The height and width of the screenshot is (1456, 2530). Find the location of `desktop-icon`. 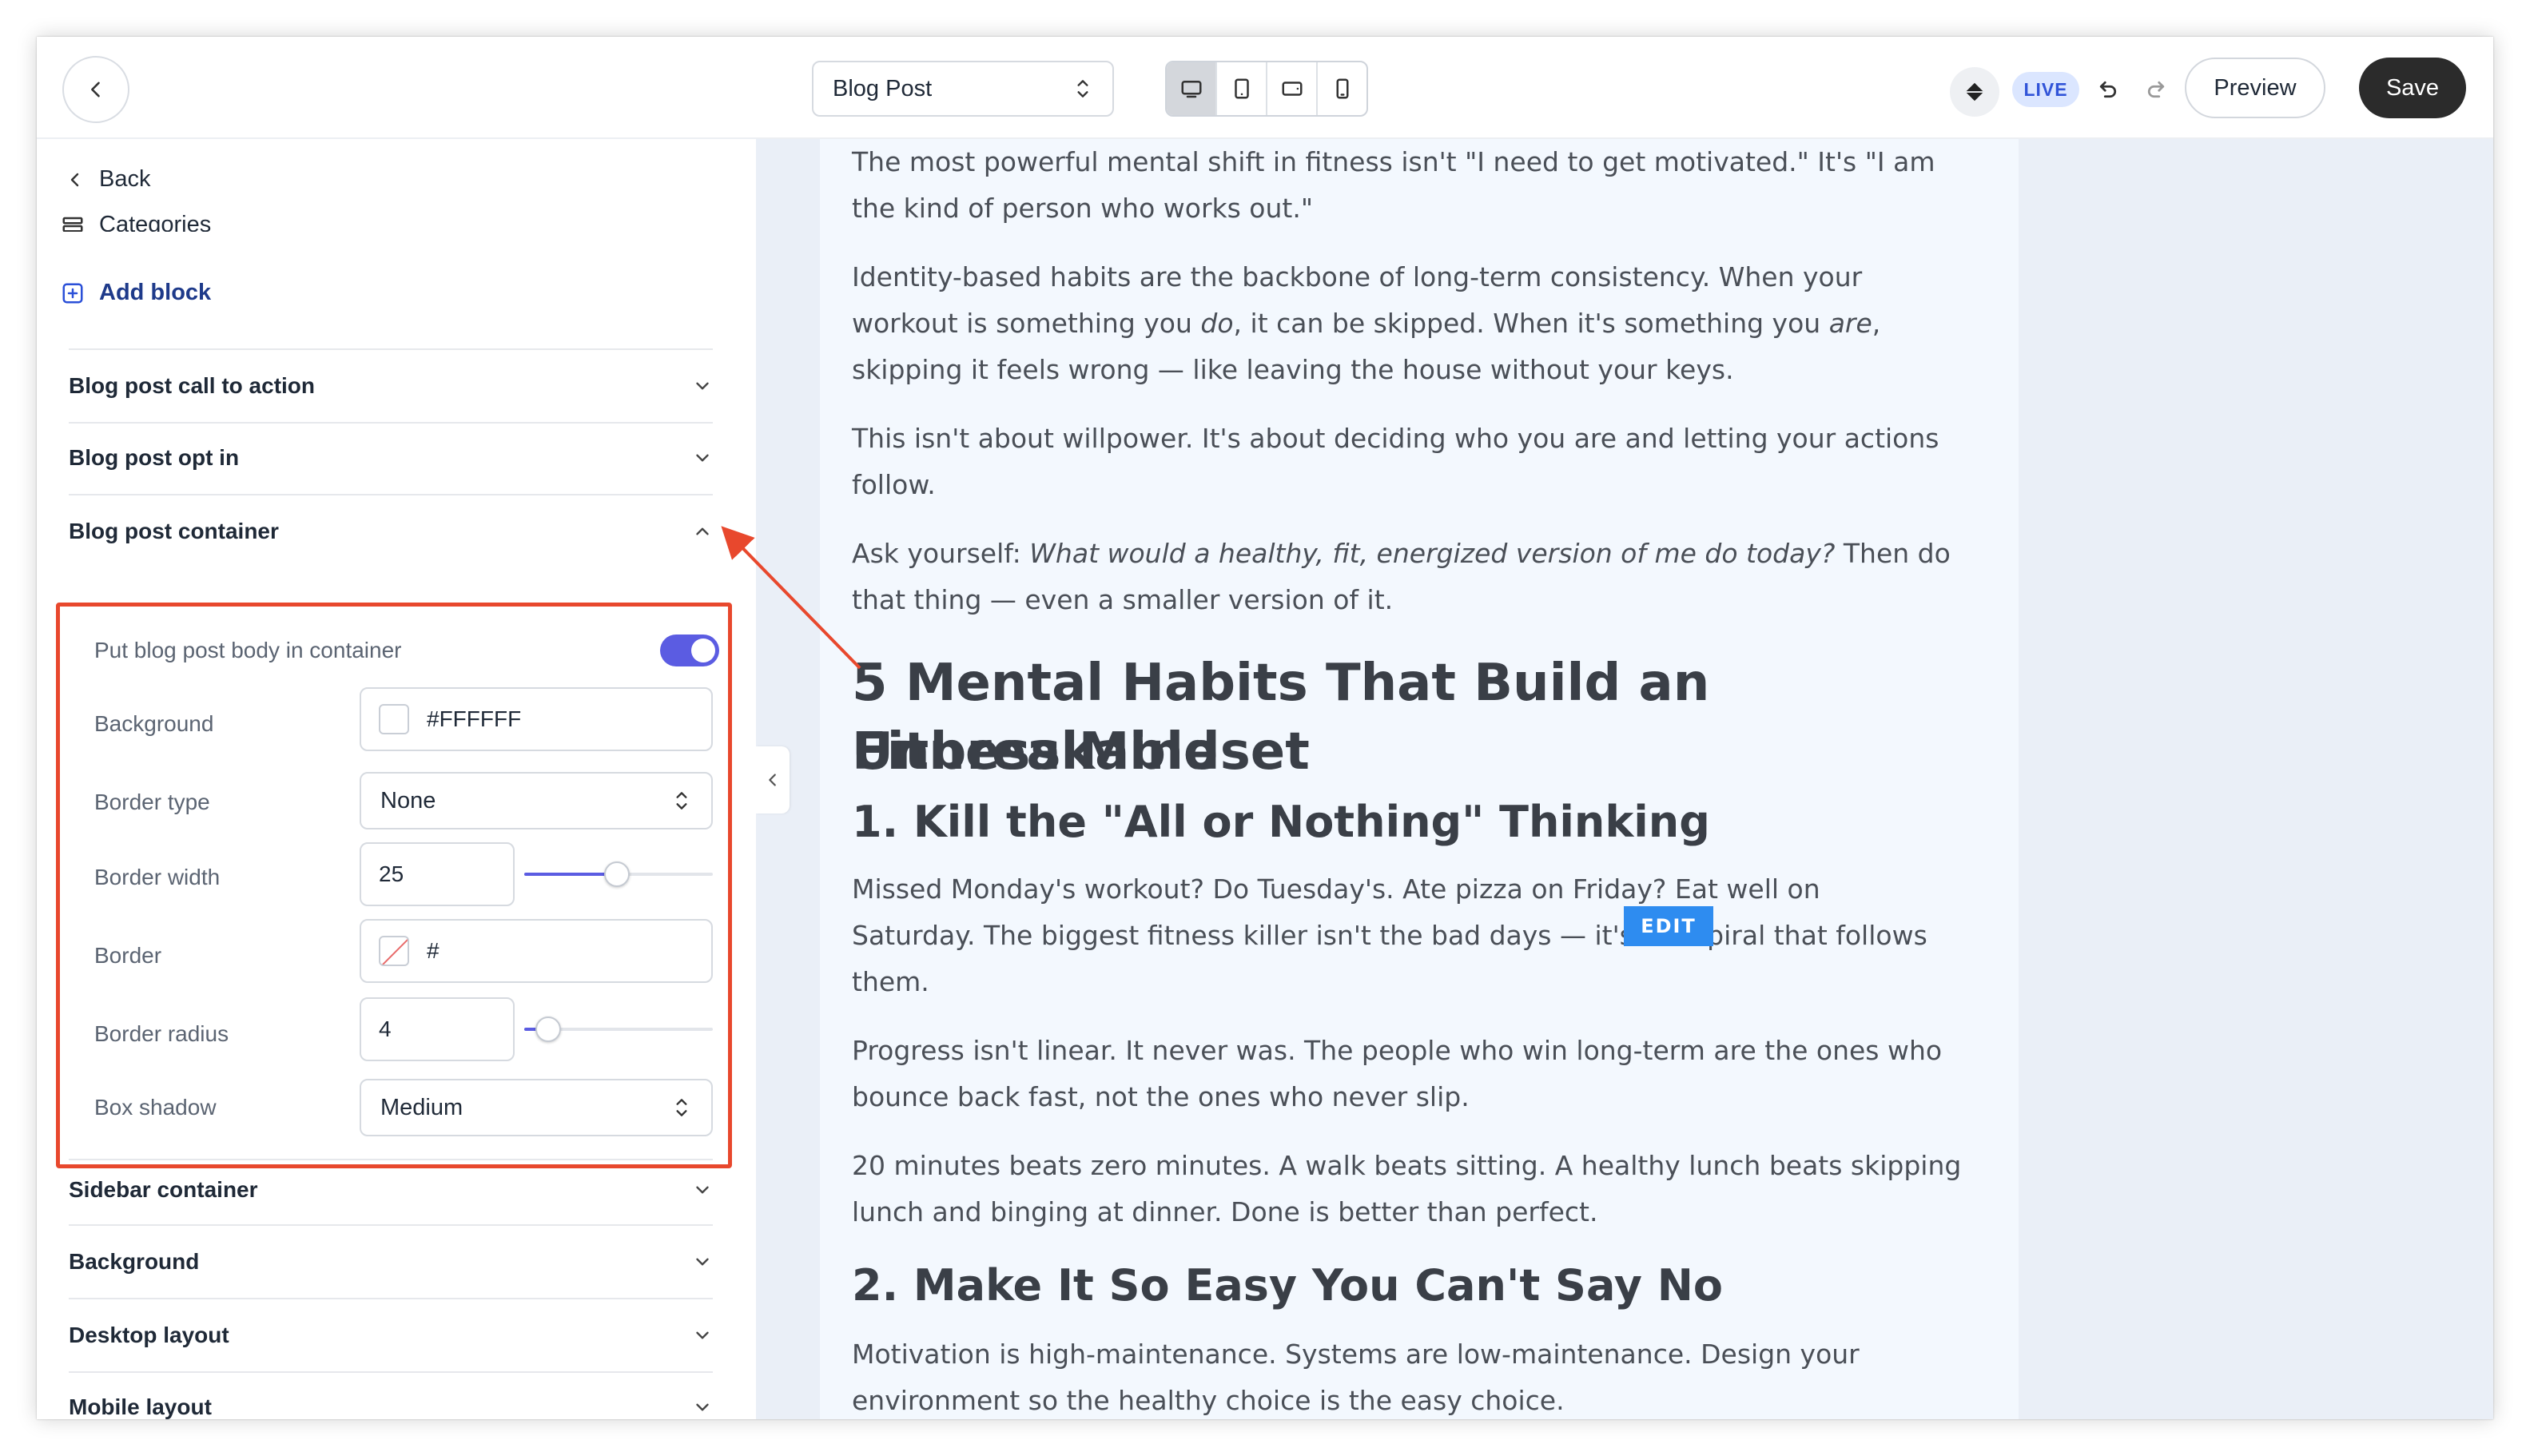

desktop-icon is located at coordinates (1191, 89).